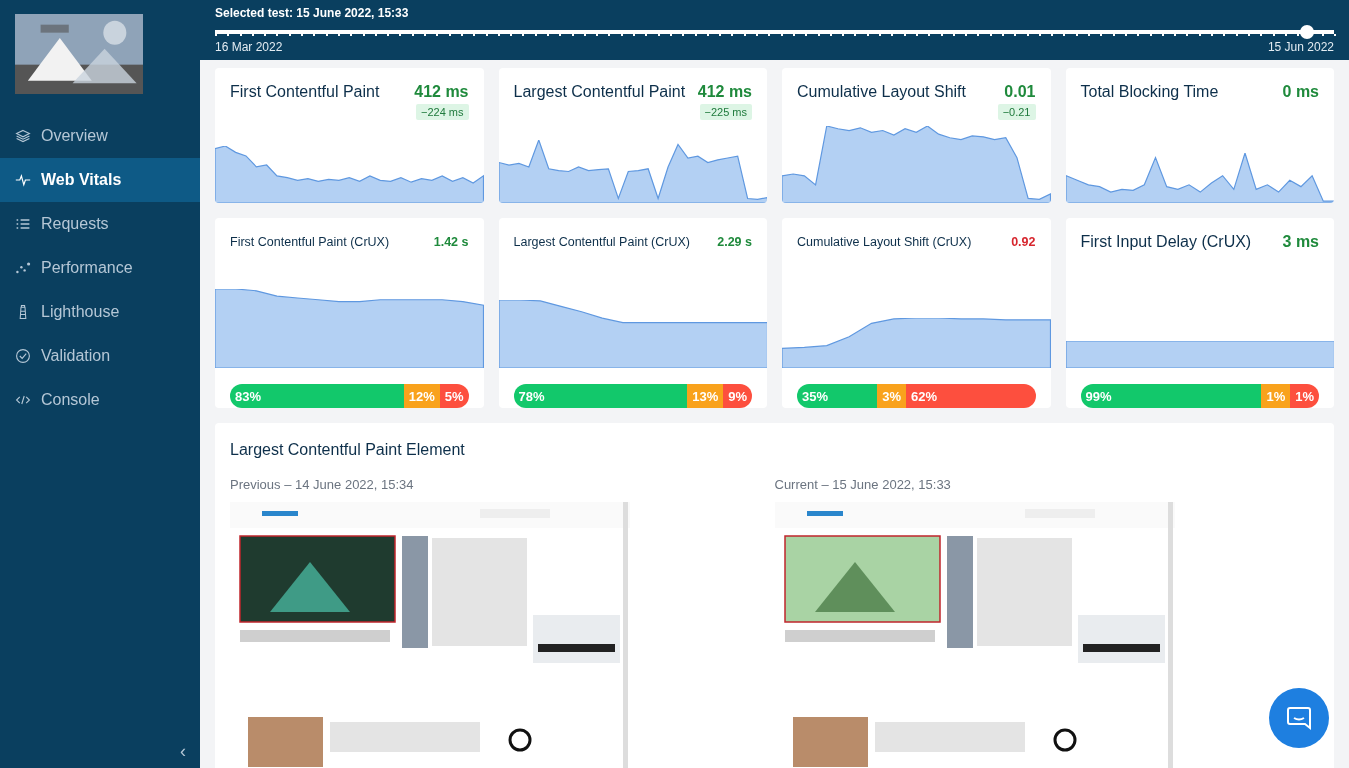 The width and height of the screenshot is (1349, 768). I want to click on distribution-segment: 13%, so click(705, 396).